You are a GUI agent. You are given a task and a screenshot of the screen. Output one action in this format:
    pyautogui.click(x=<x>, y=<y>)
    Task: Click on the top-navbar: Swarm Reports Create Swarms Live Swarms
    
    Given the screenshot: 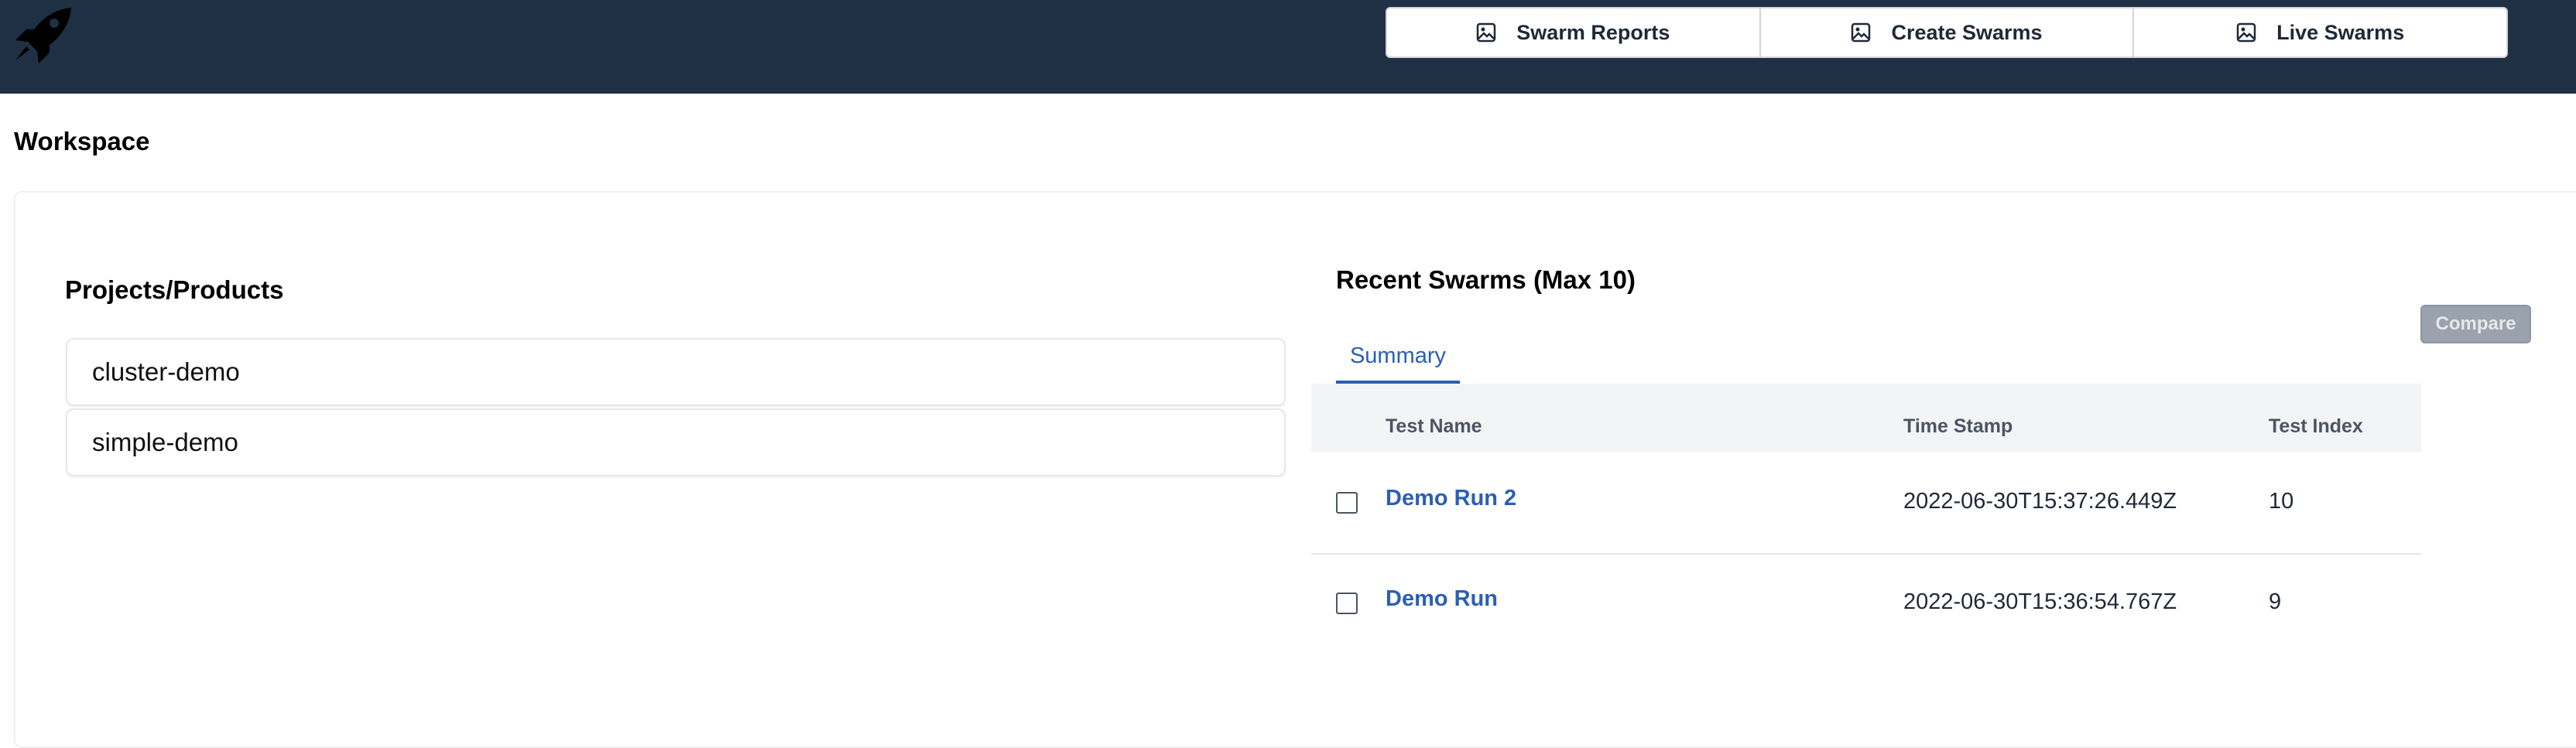 What is the action you would take?
    pyautogui.click(x=1288, y=47)
    